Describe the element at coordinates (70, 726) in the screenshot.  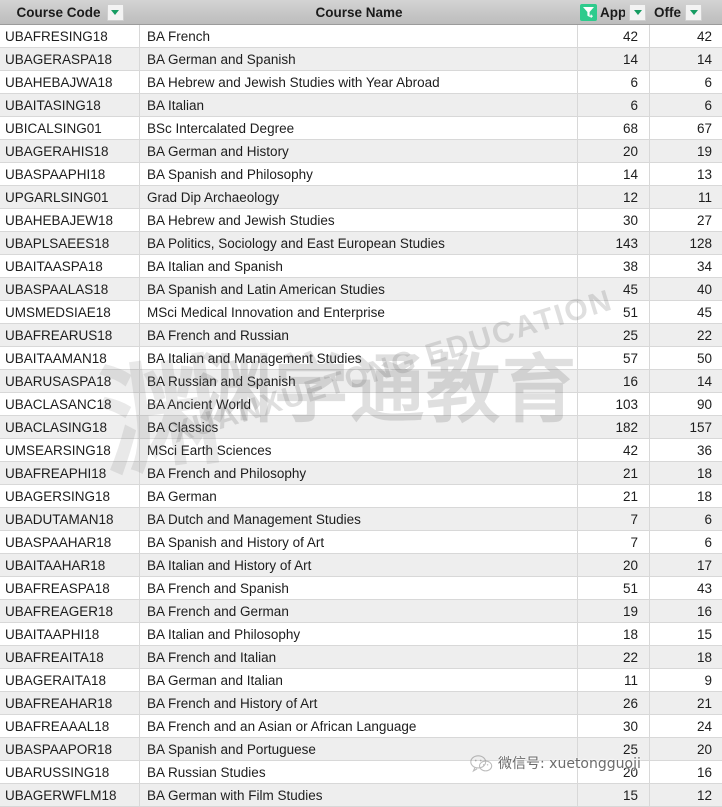
I see `cell-course_code: UBAFREAAAL18` at that location.